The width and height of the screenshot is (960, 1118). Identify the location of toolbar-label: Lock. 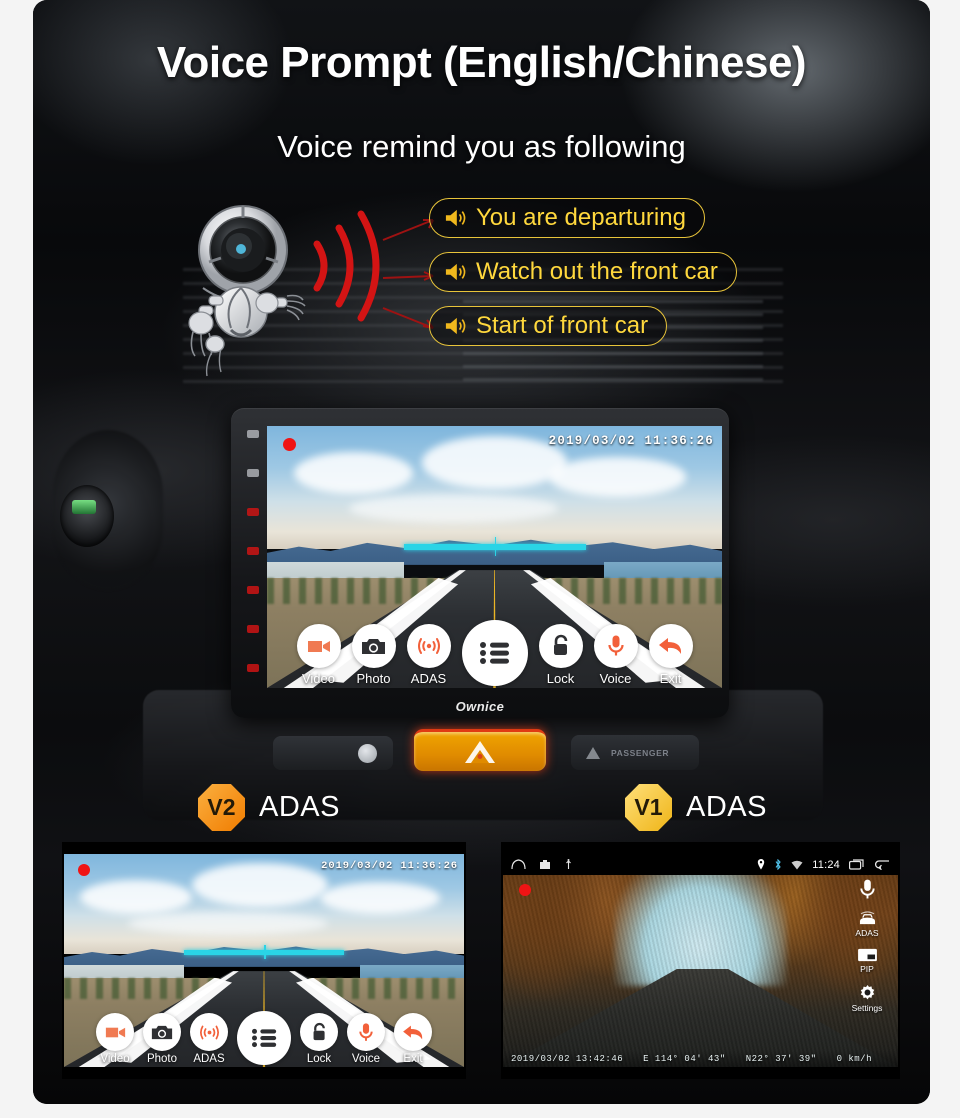
(319, 1059).